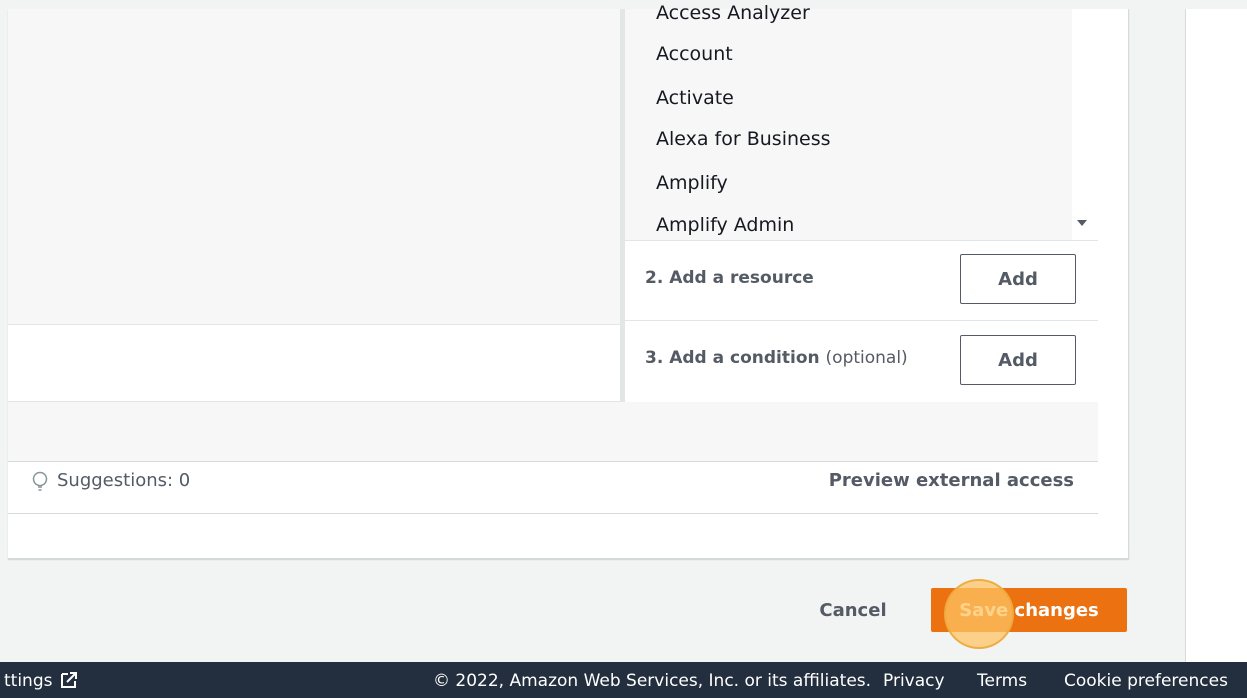 This screenshot has height=698, width=1247. I want to click on add-condition-section: 3. Add a condition (optional) Add, so click(861, 361).